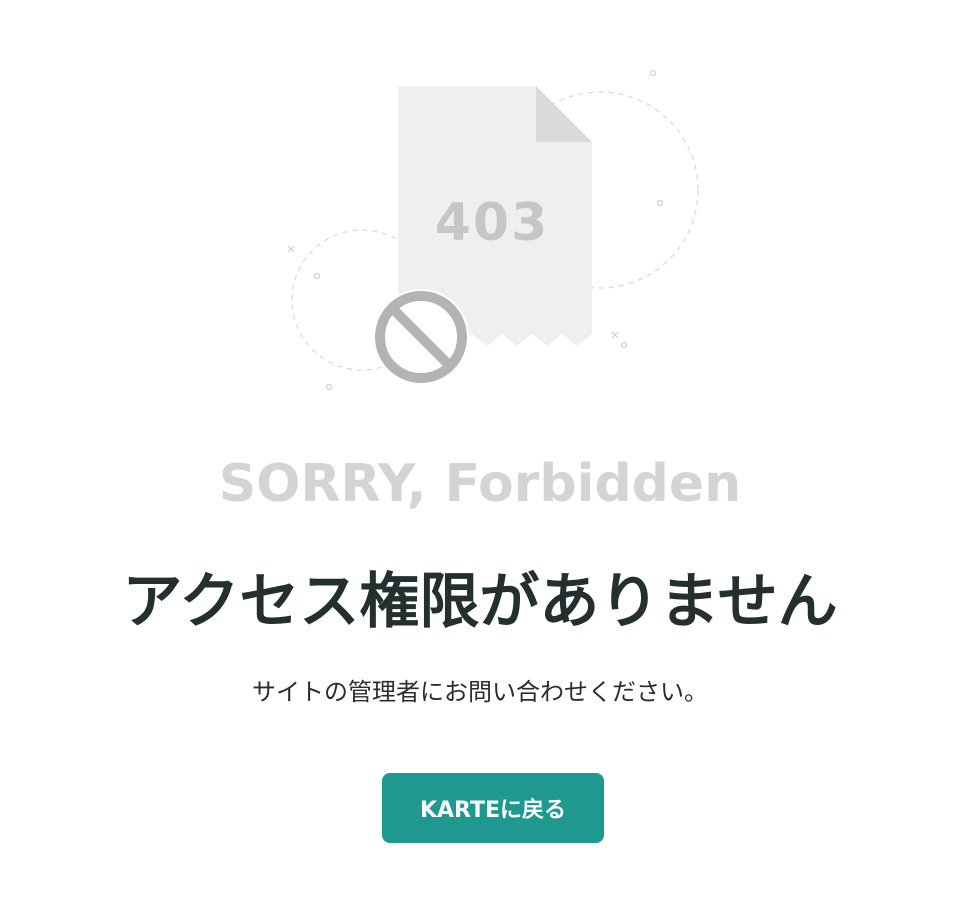 This screenshot has width=960, height=908. Describe the element at coordinates (480, 692) in the screenshot. I see `contact-admin-message: サイトの管理者にお問い合わせください。` at that location.